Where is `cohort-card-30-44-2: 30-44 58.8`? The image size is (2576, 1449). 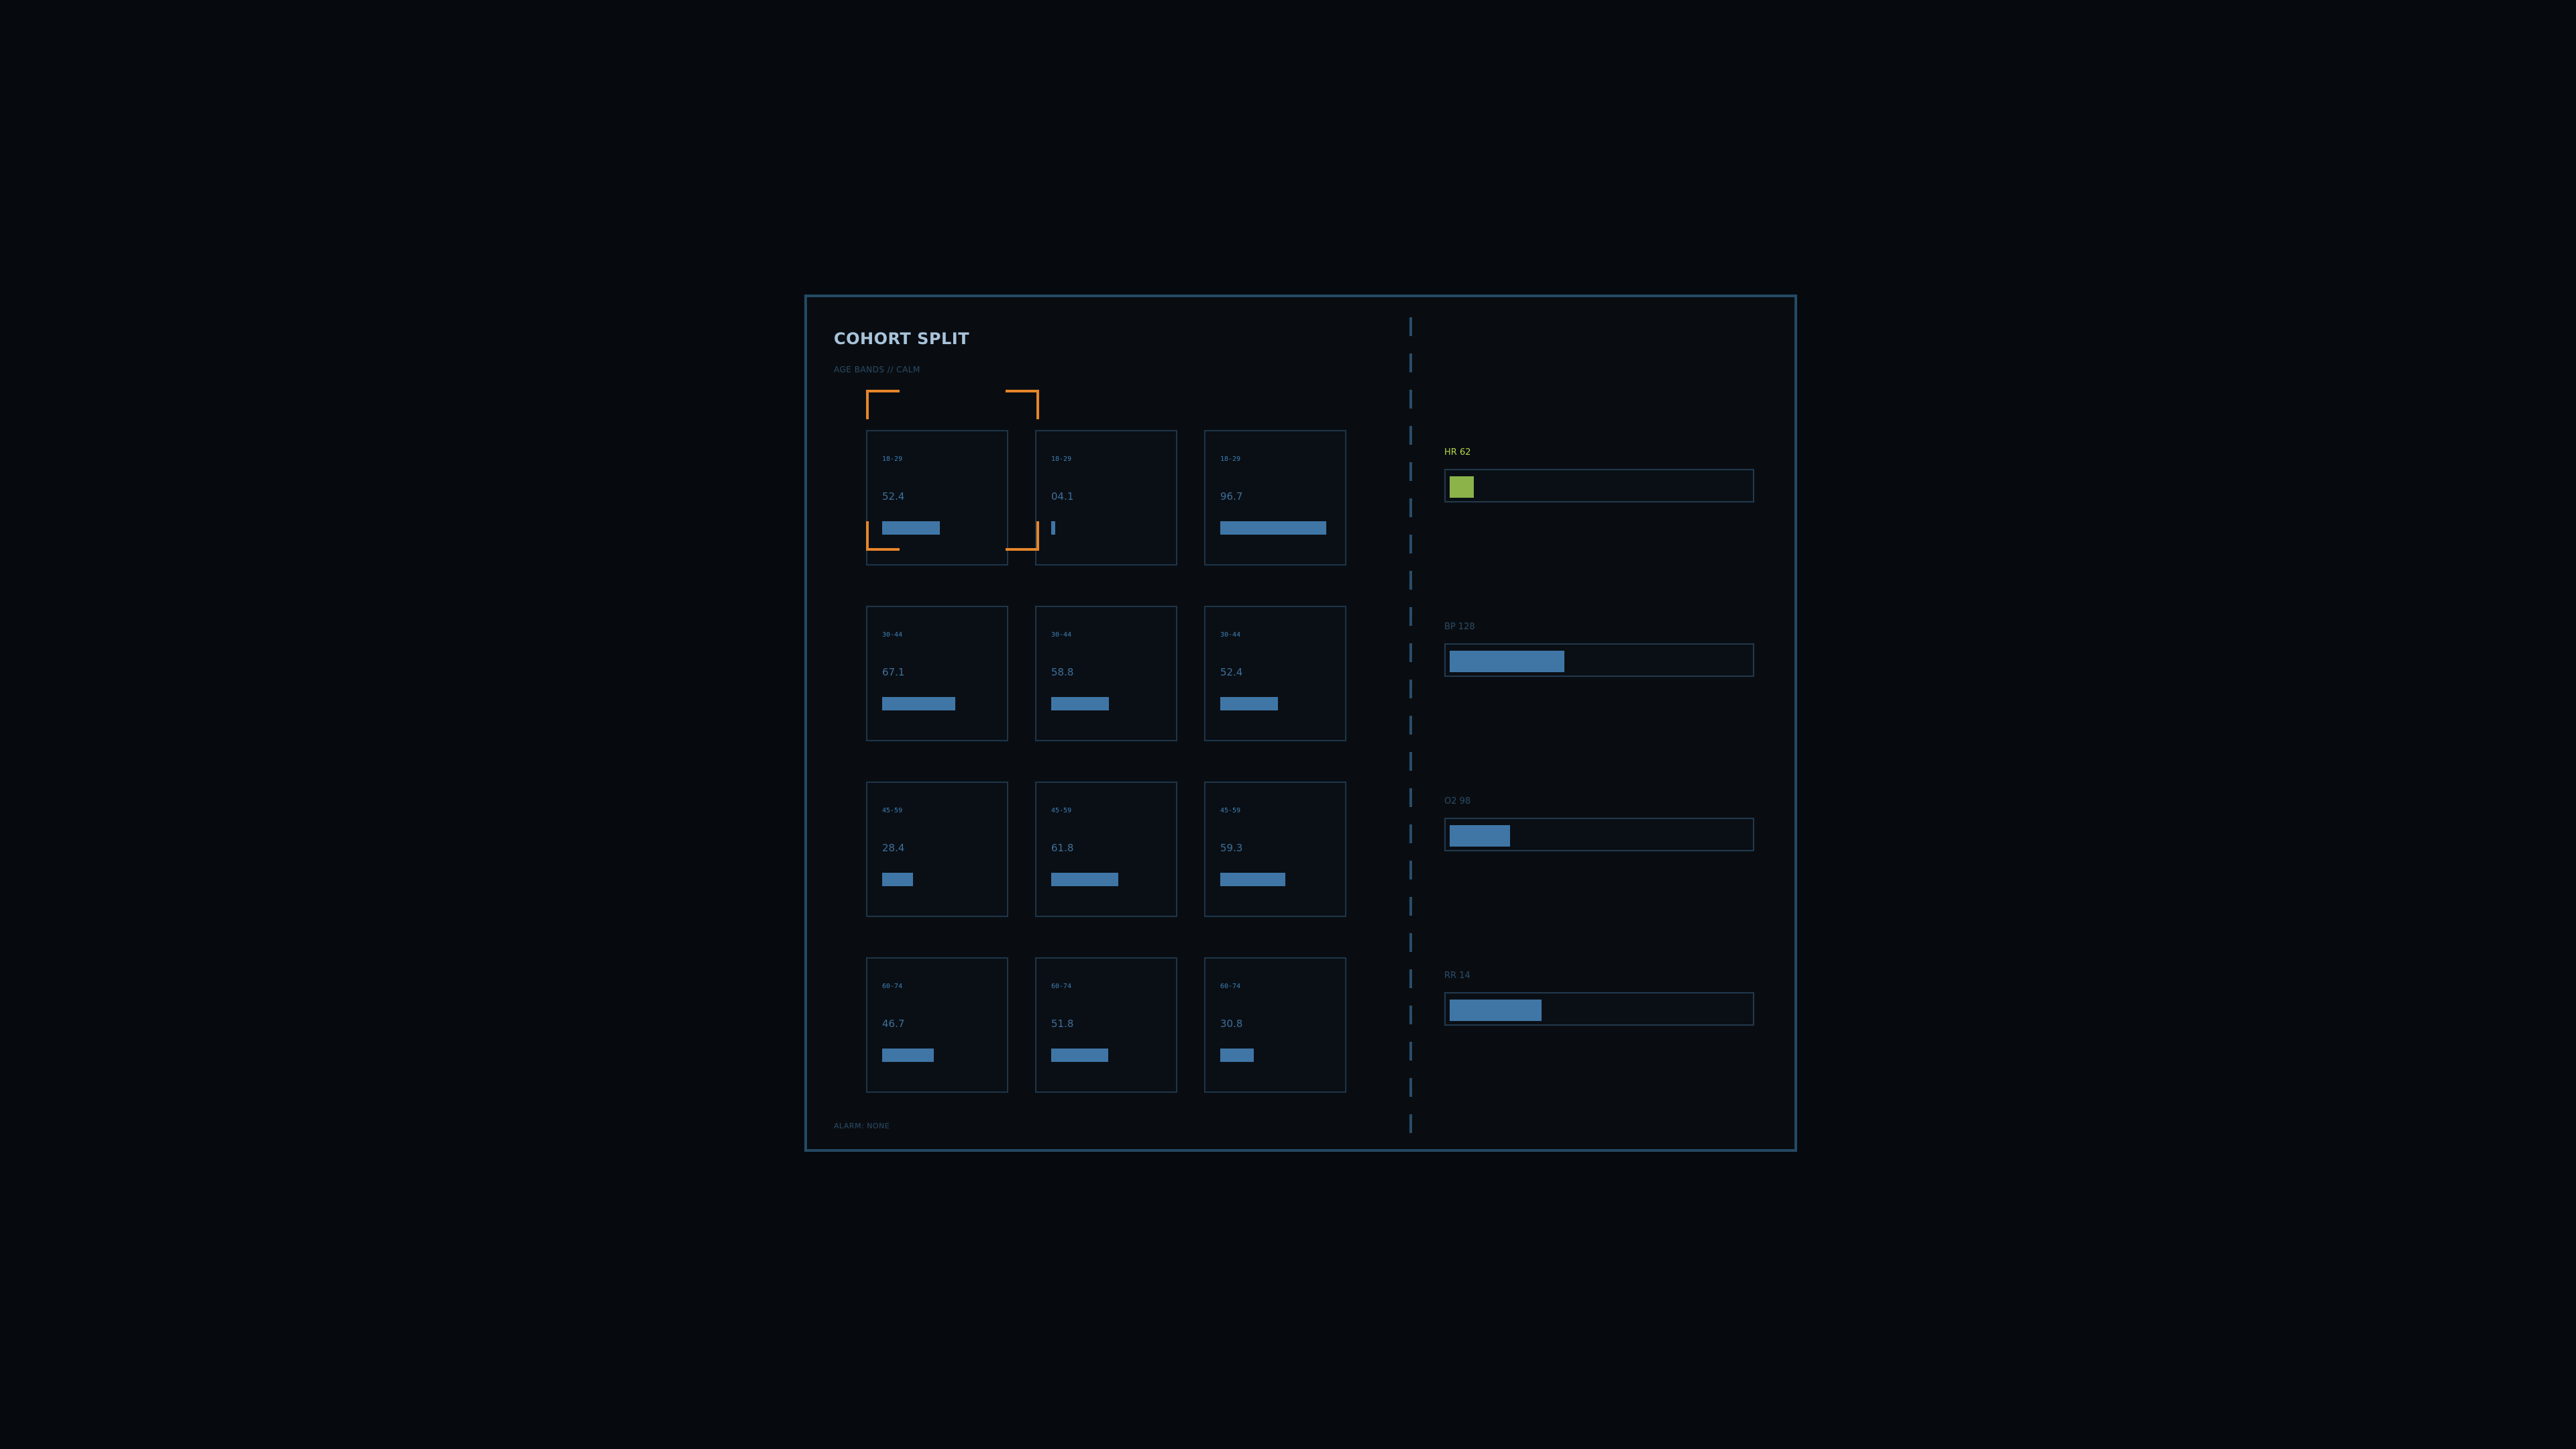
cohort-card-30-44-2: 30-44 58.8 is located at coordinates (1106, 673).